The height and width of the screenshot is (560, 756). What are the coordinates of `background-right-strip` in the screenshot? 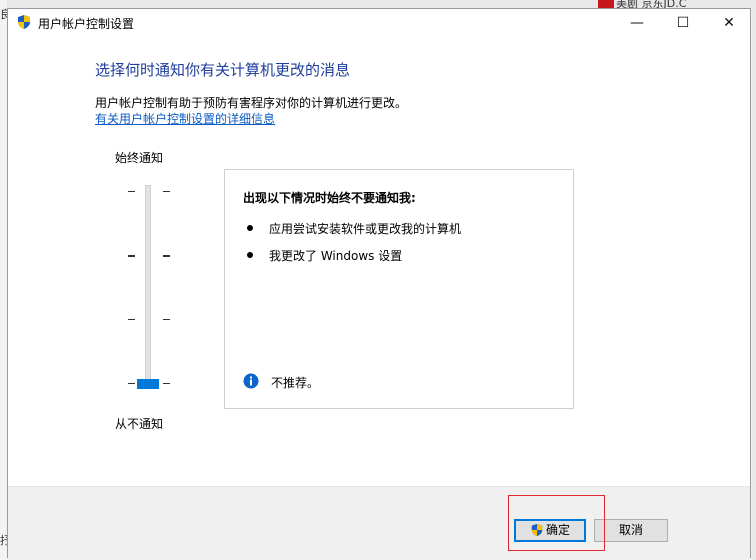 It's located at (754, 284).